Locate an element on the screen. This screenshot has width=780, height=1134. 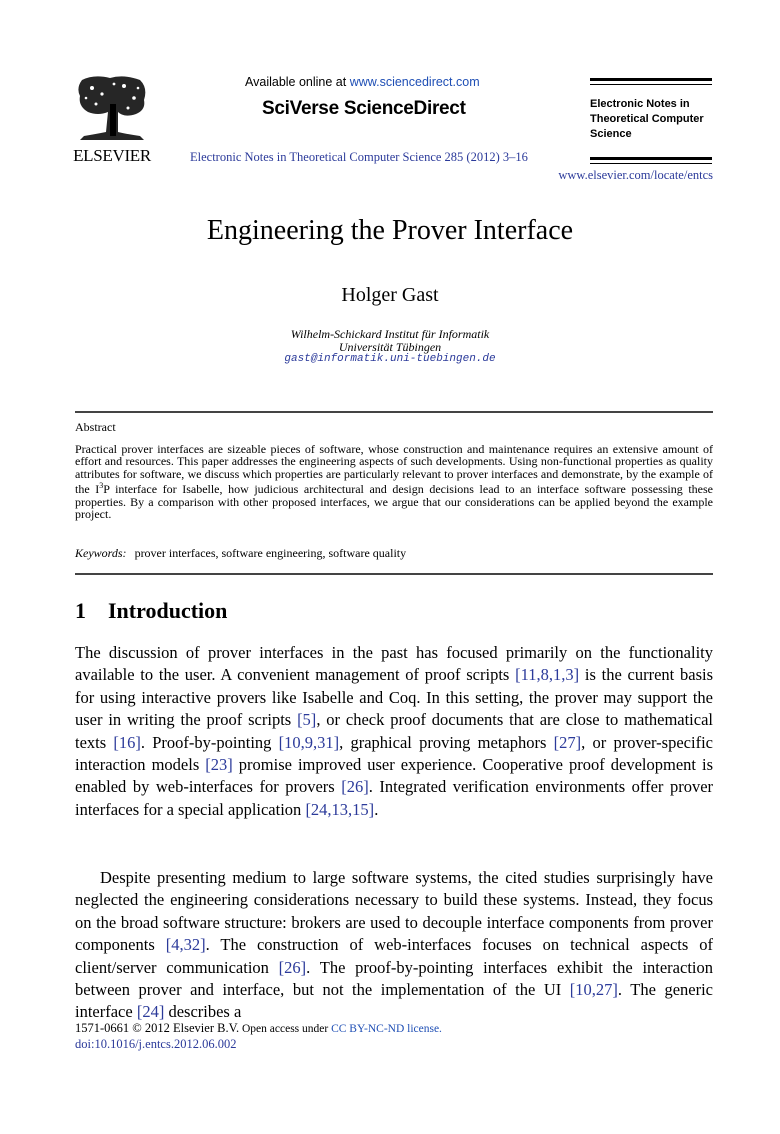
journal-title-line: Theoretical Computer is located at coordinates (647, 119).